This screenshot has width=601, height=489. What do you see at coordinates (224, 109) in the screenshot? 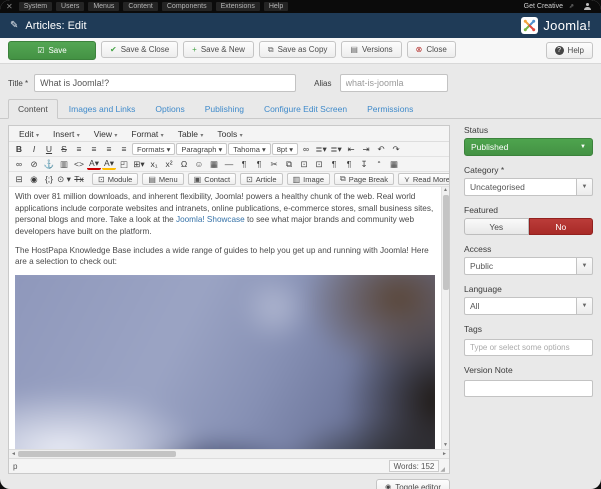
I see `tab-publishing: Publishing` at bounding box center [224, 109].